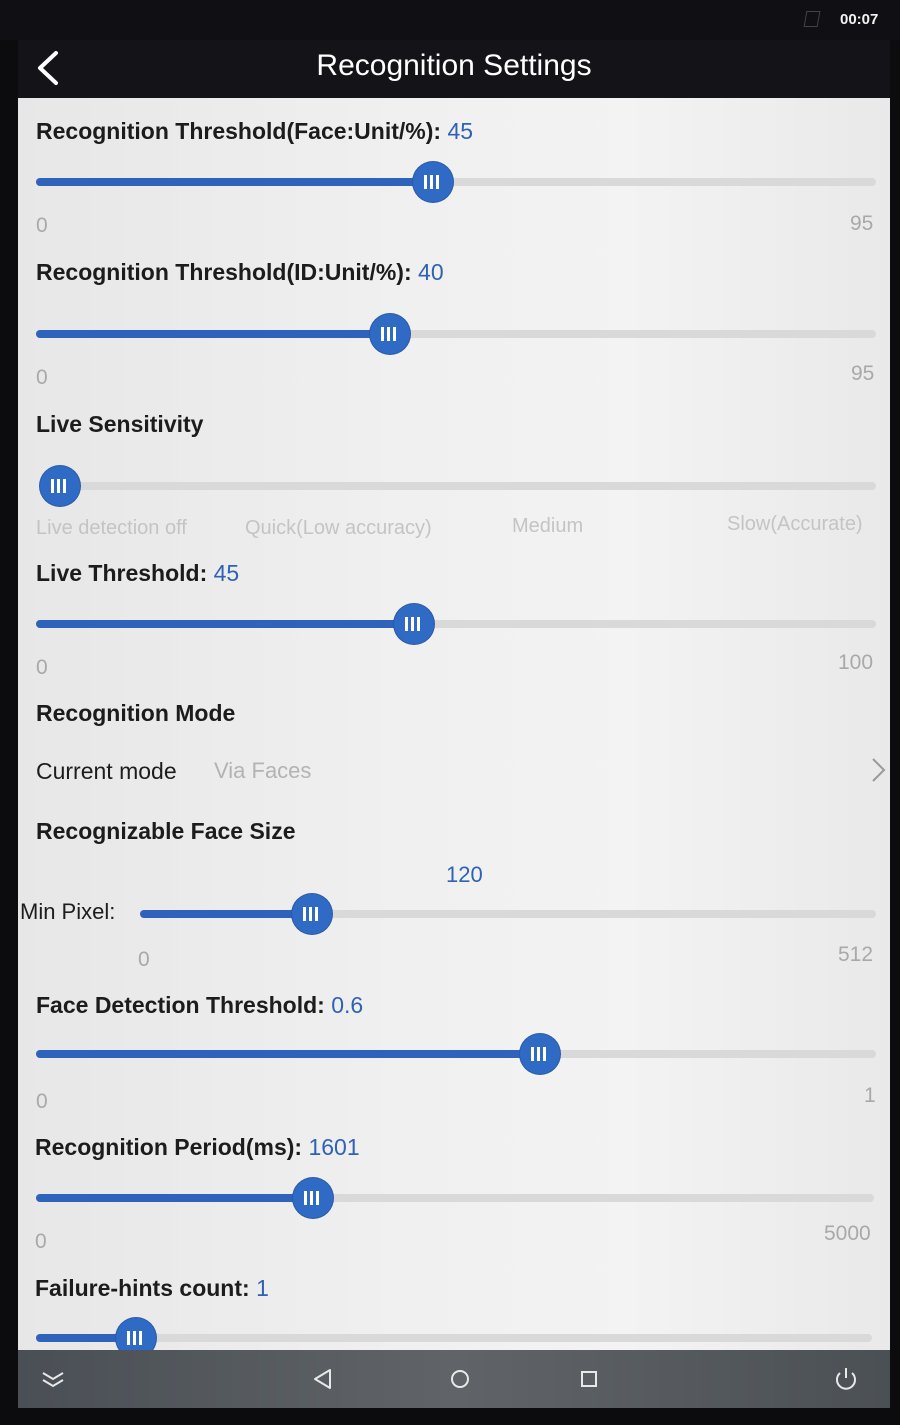  I want to click on live-threshold-fill, so click(225, 624).